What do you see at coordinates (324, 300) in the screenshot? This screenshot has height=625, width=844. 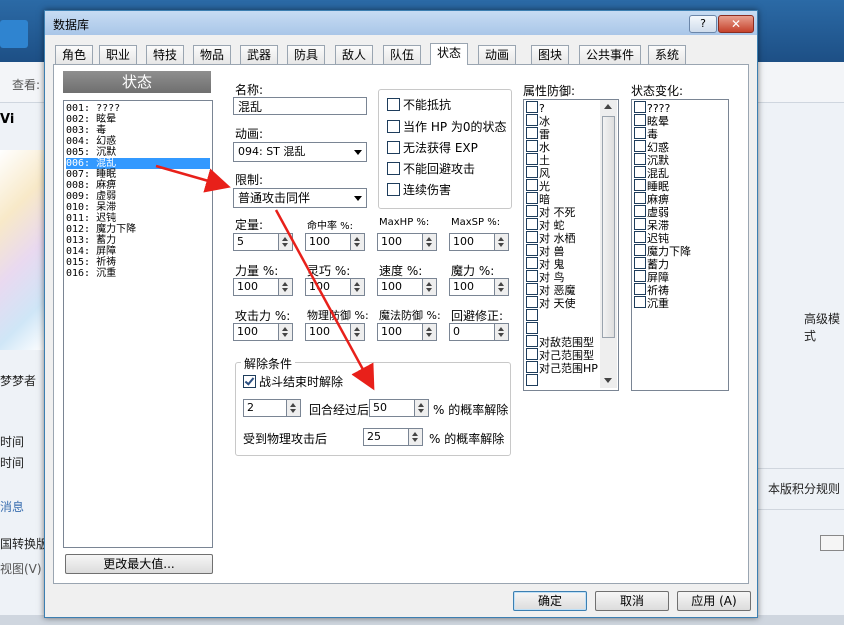 I see `annotation-arrow-release` at bounding box center [324, 300].